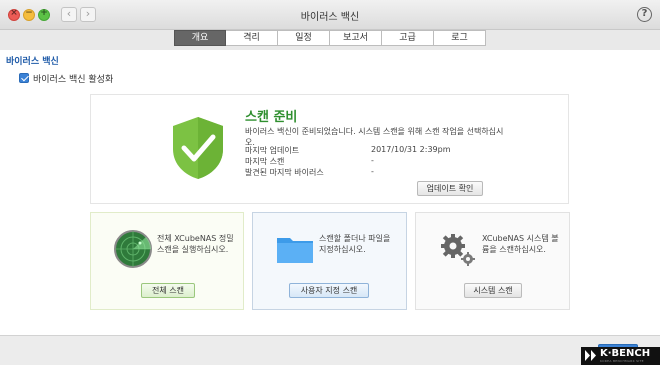 The width and height of the screenshot is (660, 365). I want to click on last-scan-label: 마지막 스캔, so click(265, 161).